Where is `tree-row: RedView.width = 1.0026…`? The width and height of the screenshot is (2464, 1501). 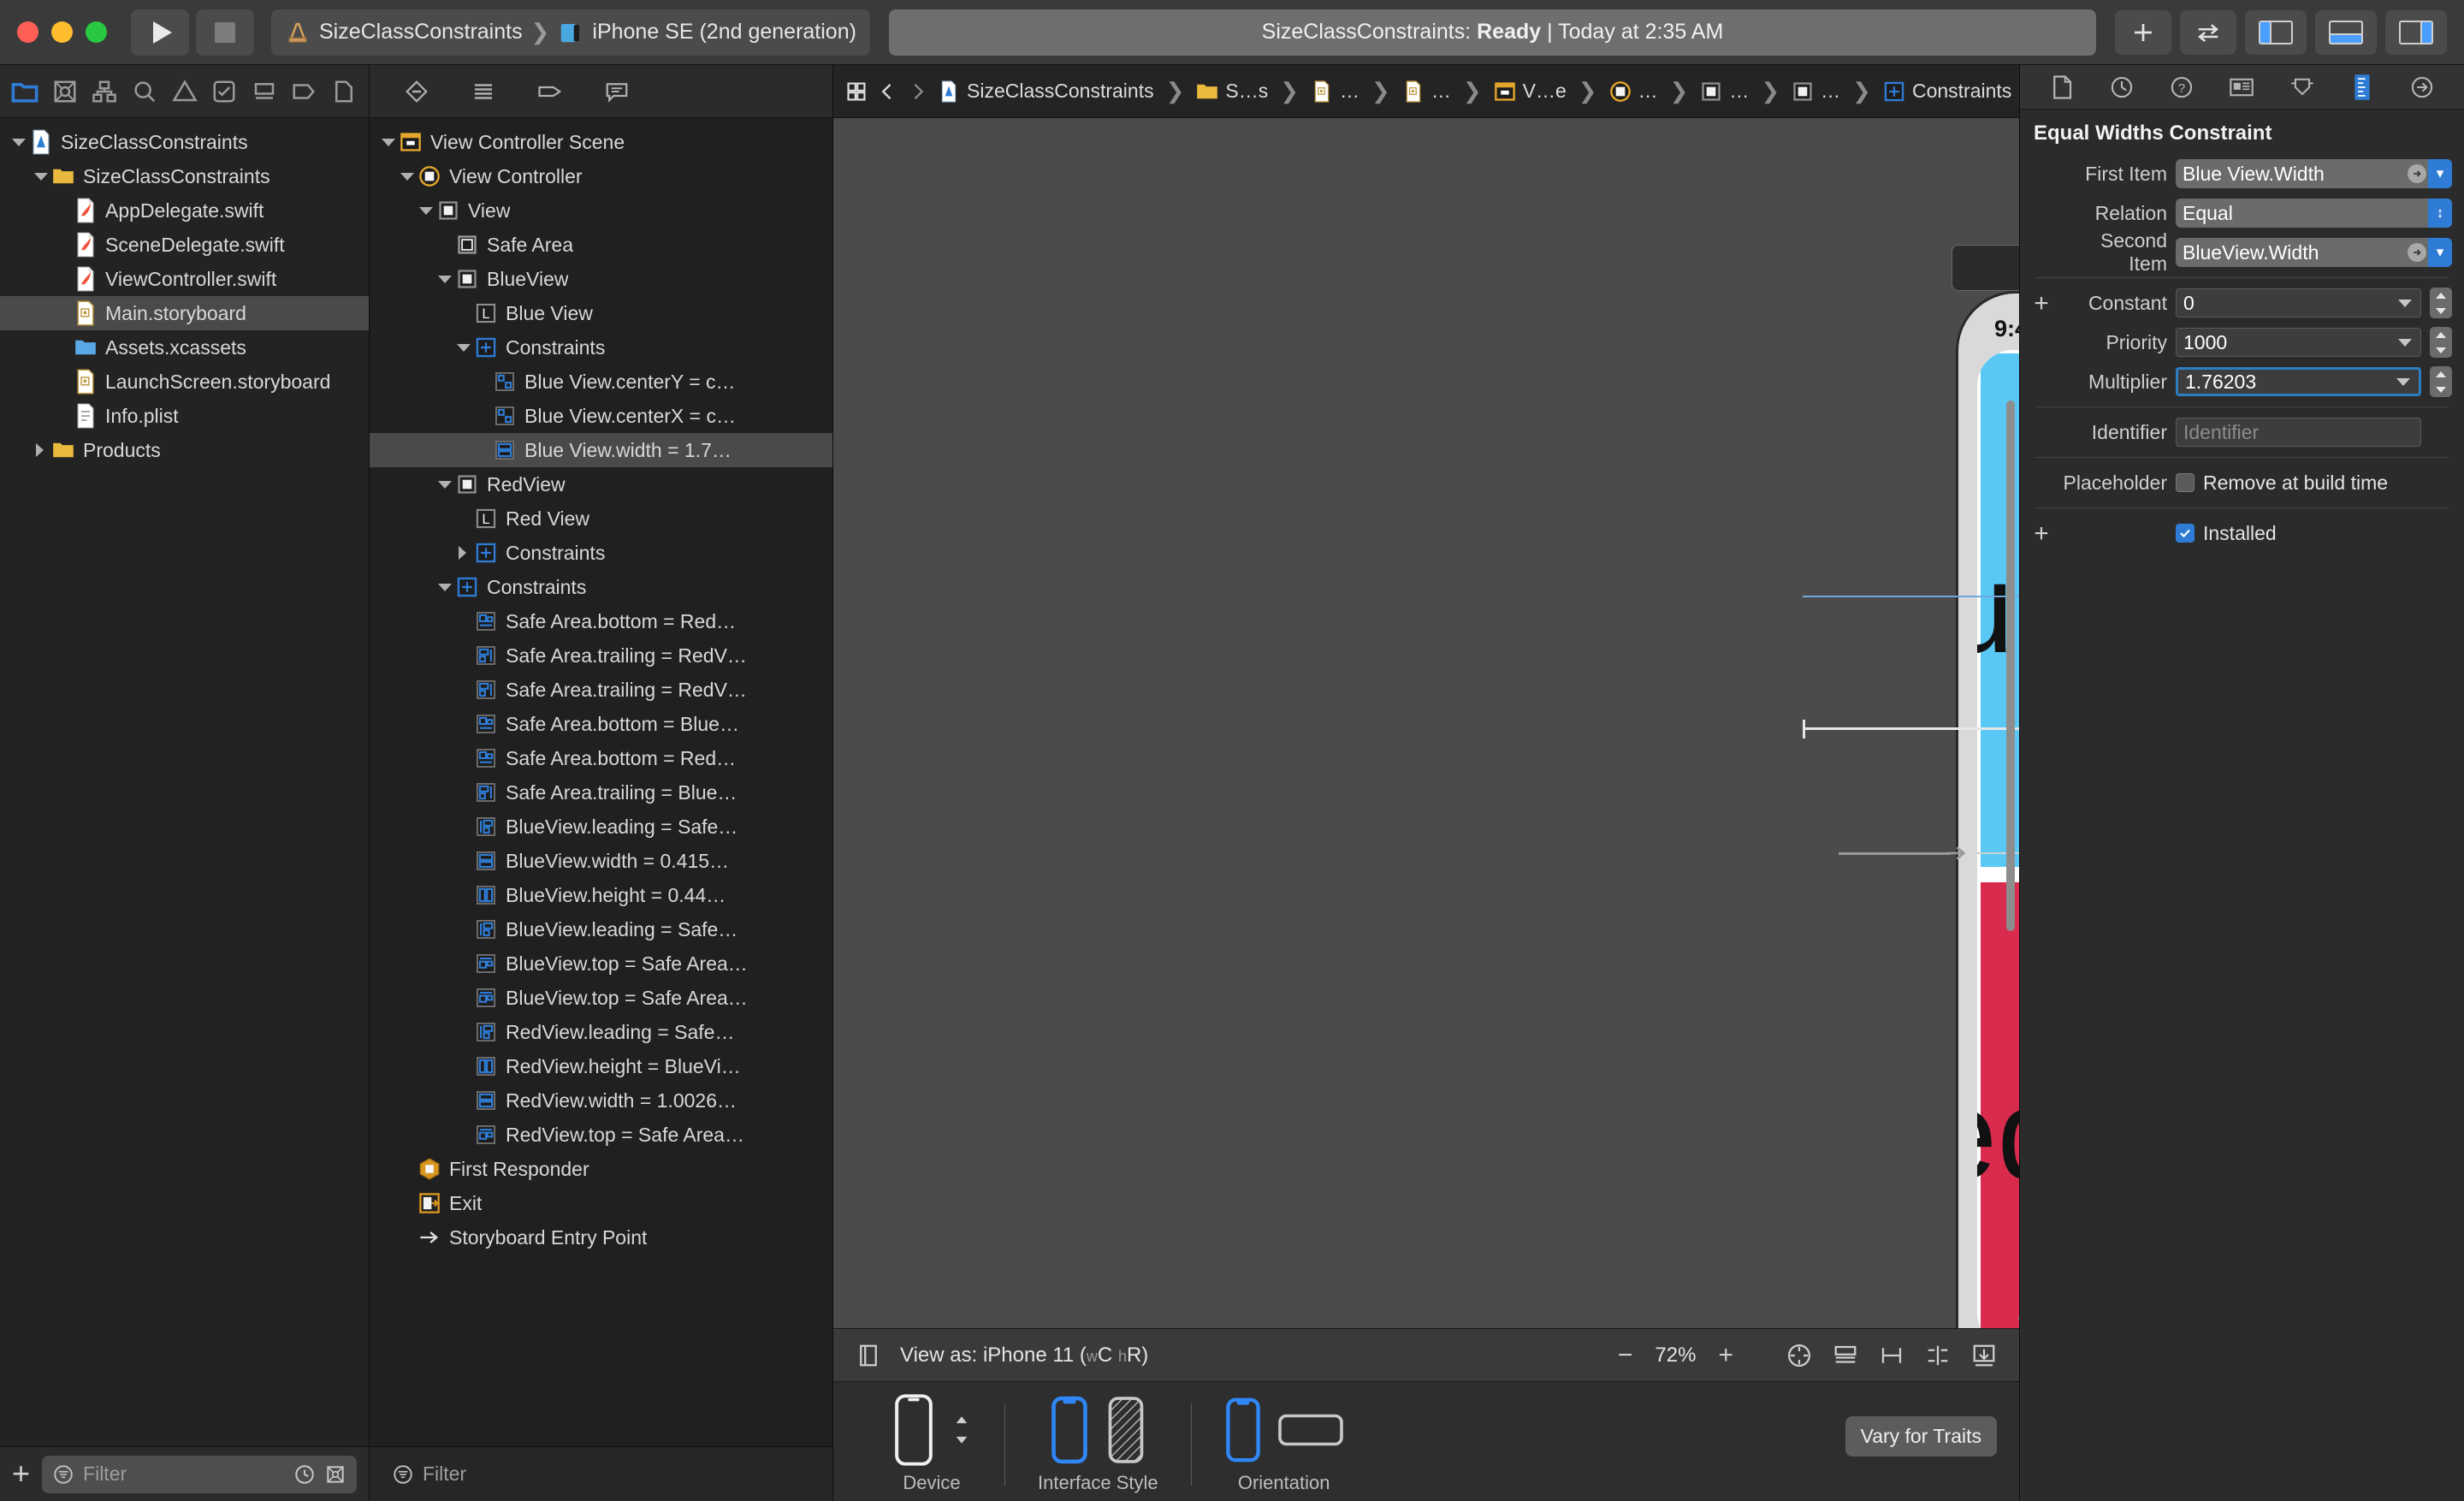
tree-row: RedView.width = 1.0026… is located at coordinates (601, 1100).